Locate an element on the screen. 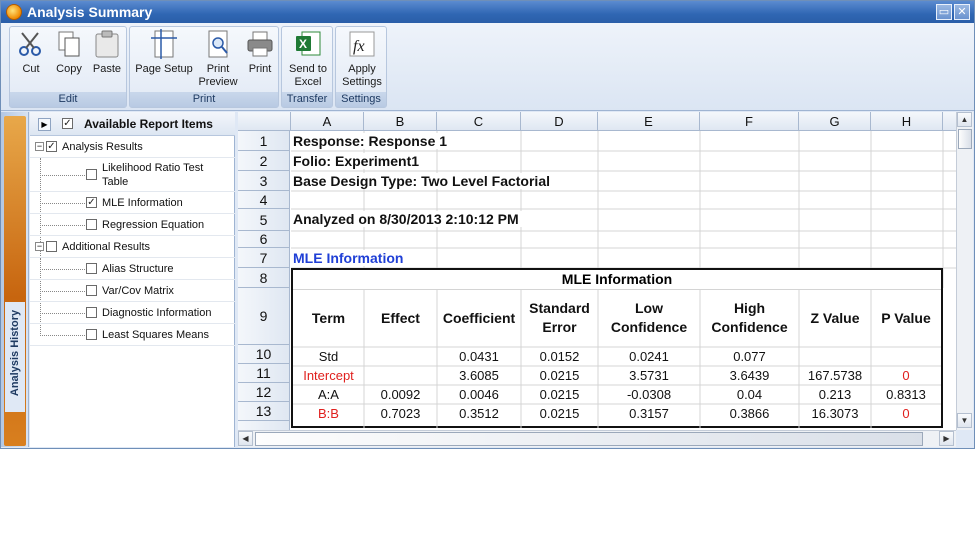  row-header: 11 is located at coordinates (264, 373).